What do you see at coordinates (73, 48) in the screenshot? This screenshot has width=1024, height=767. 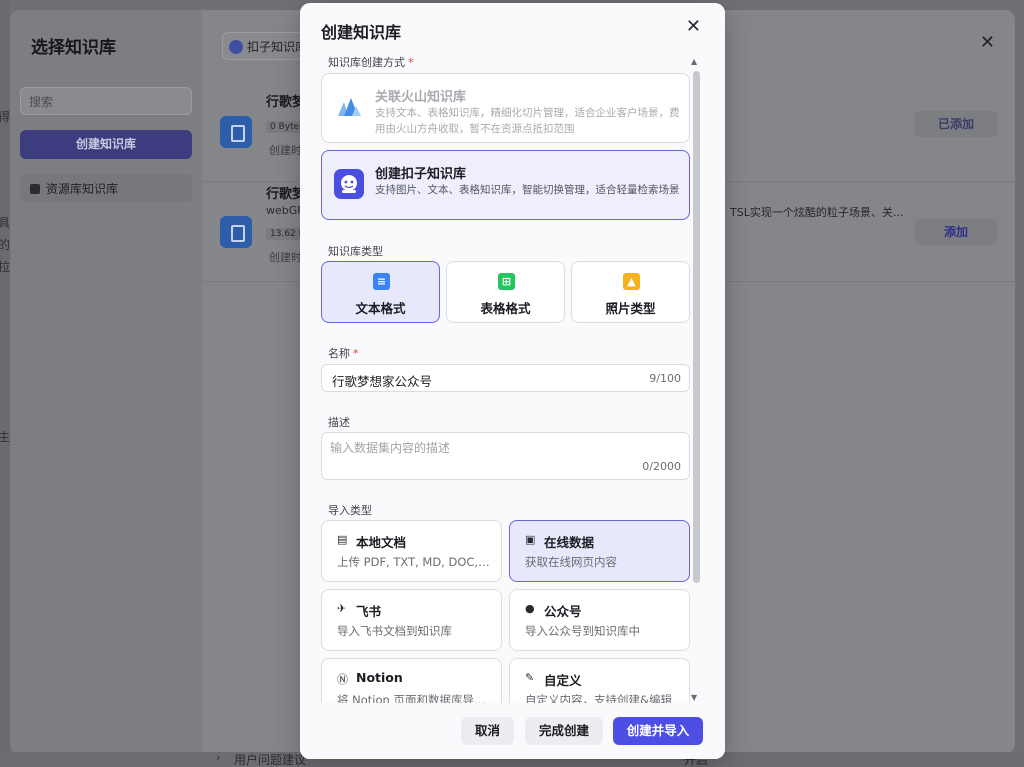 I see `outer-modal-title: 选择知识库` at bounding box center [73, 48].